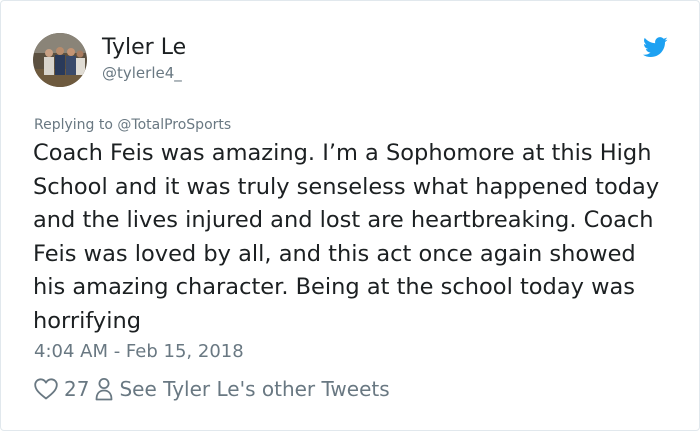  I want to click on reply-prefix: Replying to, so click(73, 125).